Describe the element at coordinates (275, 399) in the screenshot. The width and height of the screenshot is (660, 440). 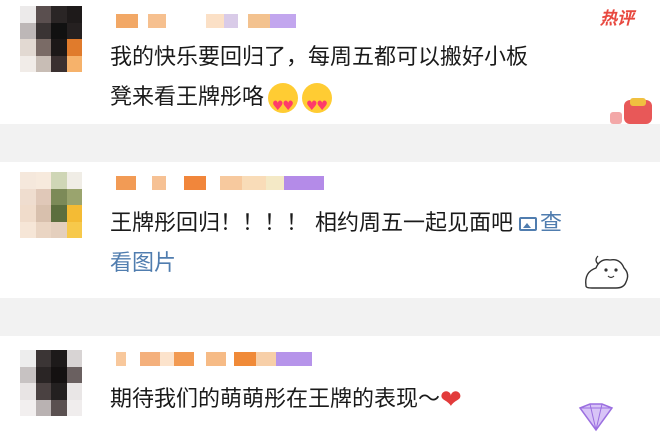
I see `comment-text-3-body: 期待我们的萌萌彤在王牌的表现～` at that location.